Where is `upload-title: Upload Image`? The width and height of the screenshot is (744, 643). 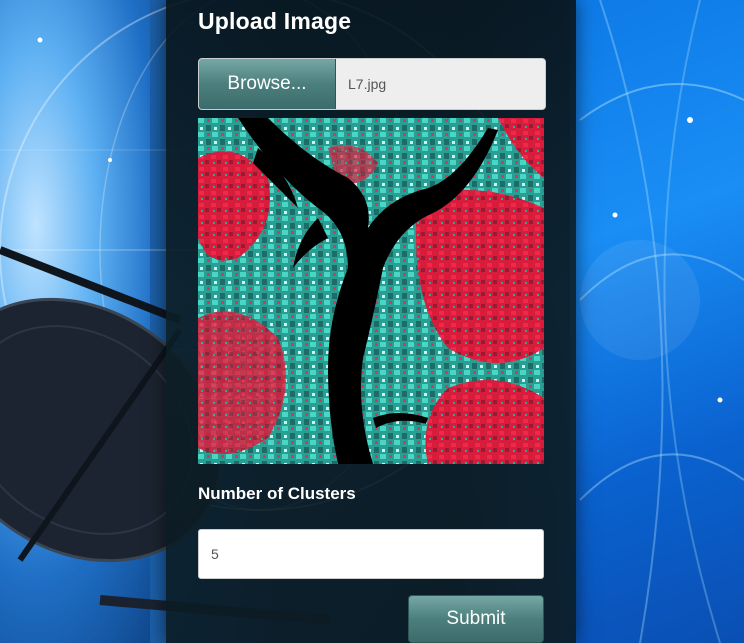
upload-title: Upload Image is located at coordinates (275, 21).